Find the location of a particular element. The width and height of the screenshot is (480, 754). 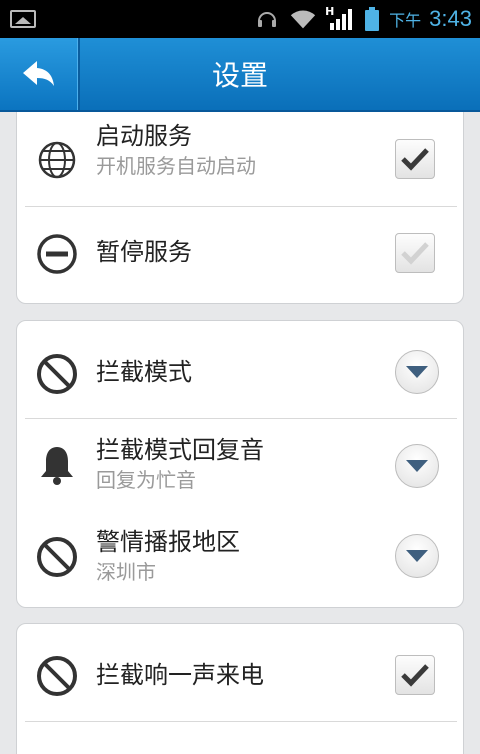

intercept-mode-dropdown is located at coordinates (417, 372).